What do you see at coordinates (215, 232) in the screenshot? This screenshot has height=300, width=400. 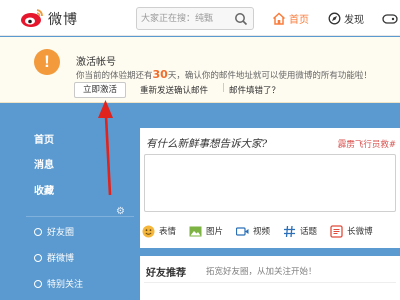 I see `tool-label: 图片` at bounding box center [215, 232].